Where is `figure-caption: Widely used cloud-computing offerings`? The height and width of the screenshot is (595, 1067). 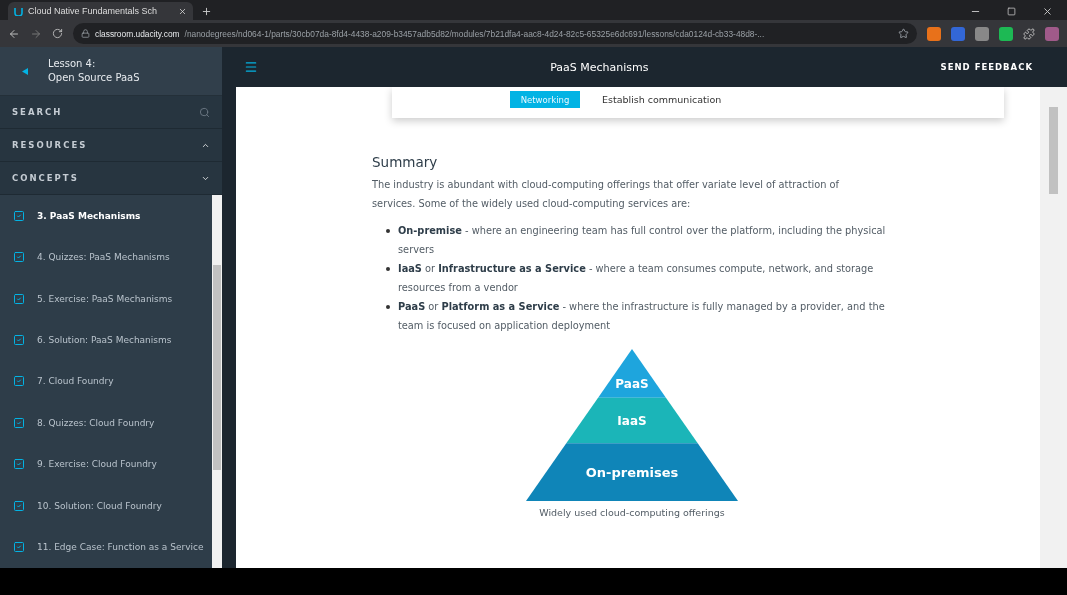
figure-caption: Widely used cloud-computing offerings is located at coordinates (632, 512).